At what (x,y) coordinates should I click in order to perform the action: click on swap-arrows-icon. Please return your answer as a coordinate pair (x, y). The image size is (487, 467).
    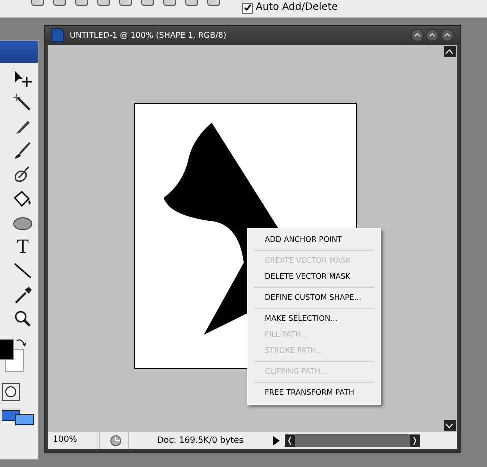
    Looking at the image, I should click on (21, 343).